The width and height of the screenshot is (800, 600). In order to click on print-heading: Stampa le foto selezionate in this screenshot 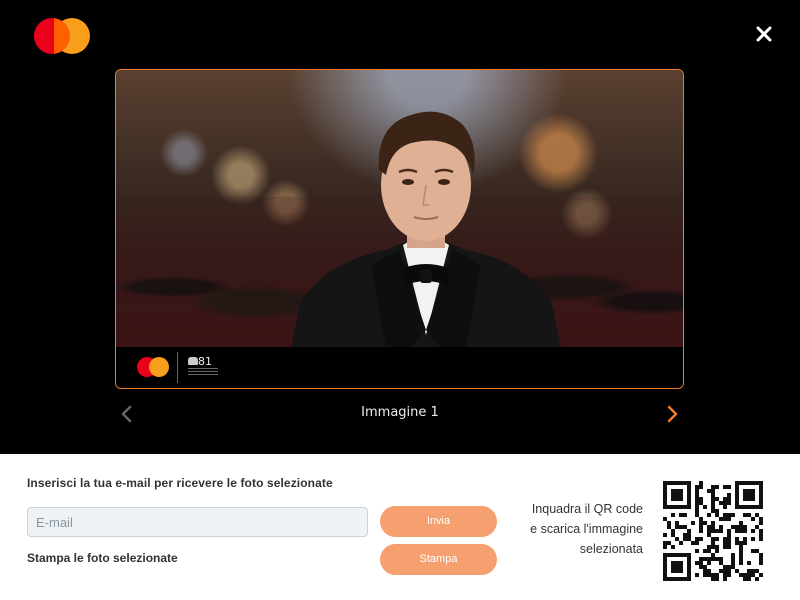, I will do `click(102, 558)`.